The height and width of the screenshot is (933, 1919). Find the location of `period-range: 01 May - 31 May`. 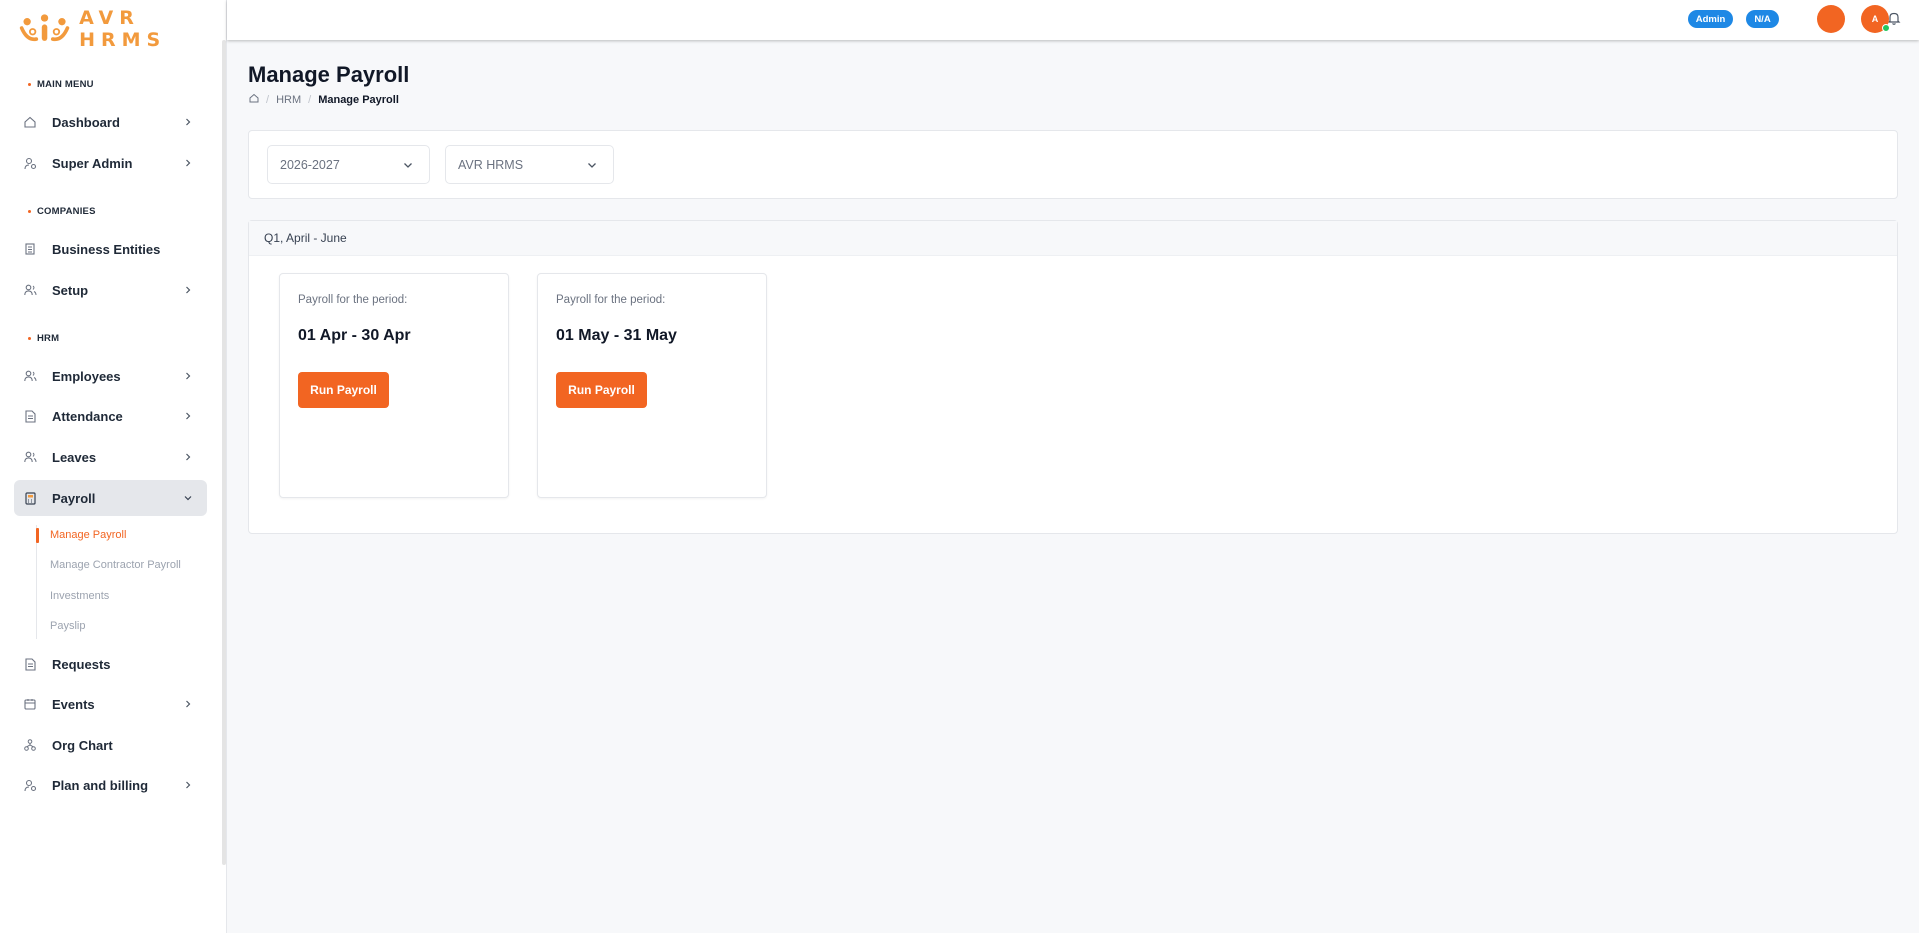

period-range: 01 May - 31 May is located at coordinates (616, 335).